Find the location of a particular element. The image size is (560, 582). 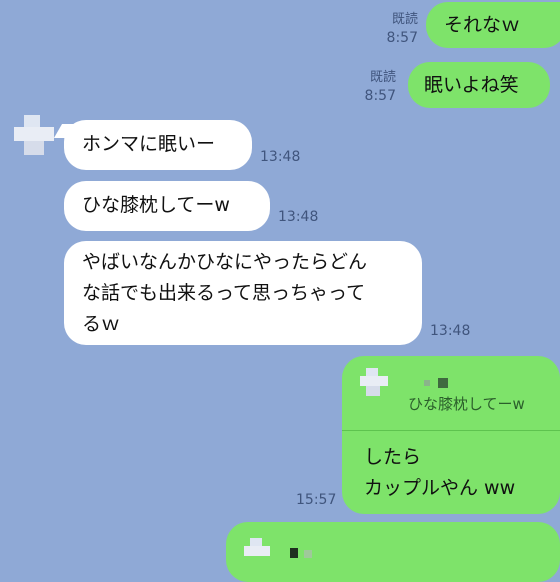

reply-quote: ひな膝枕してーw is located at coordinates (451, 393).